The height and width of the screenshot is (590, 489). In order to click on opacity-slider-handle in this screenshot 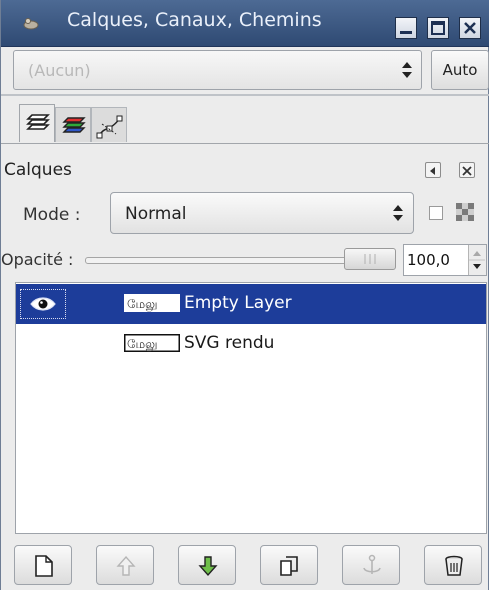, I will do `click(370, 259)`.